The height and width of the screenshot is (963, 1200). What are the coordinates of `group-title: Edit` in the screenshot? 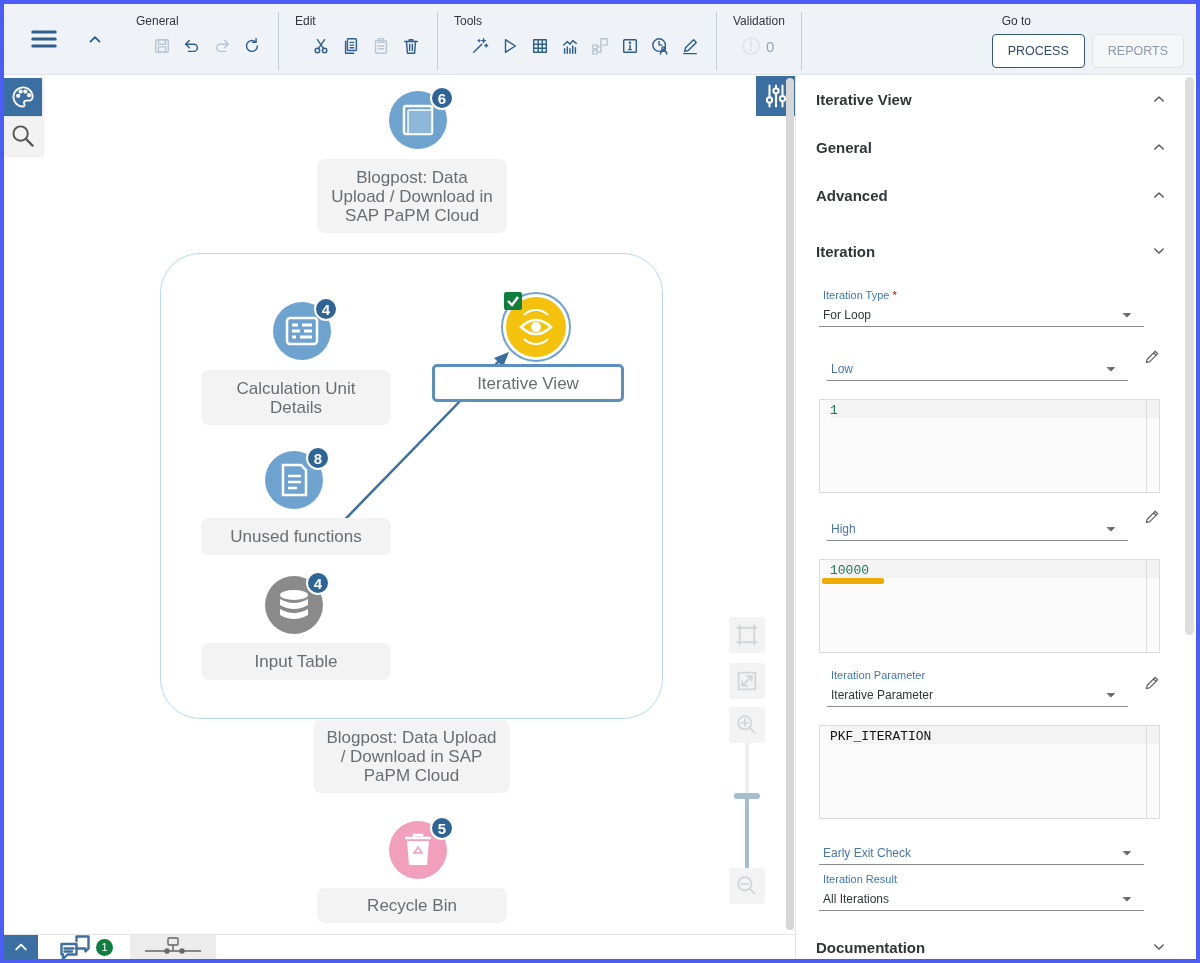 It's located at (306, 22).